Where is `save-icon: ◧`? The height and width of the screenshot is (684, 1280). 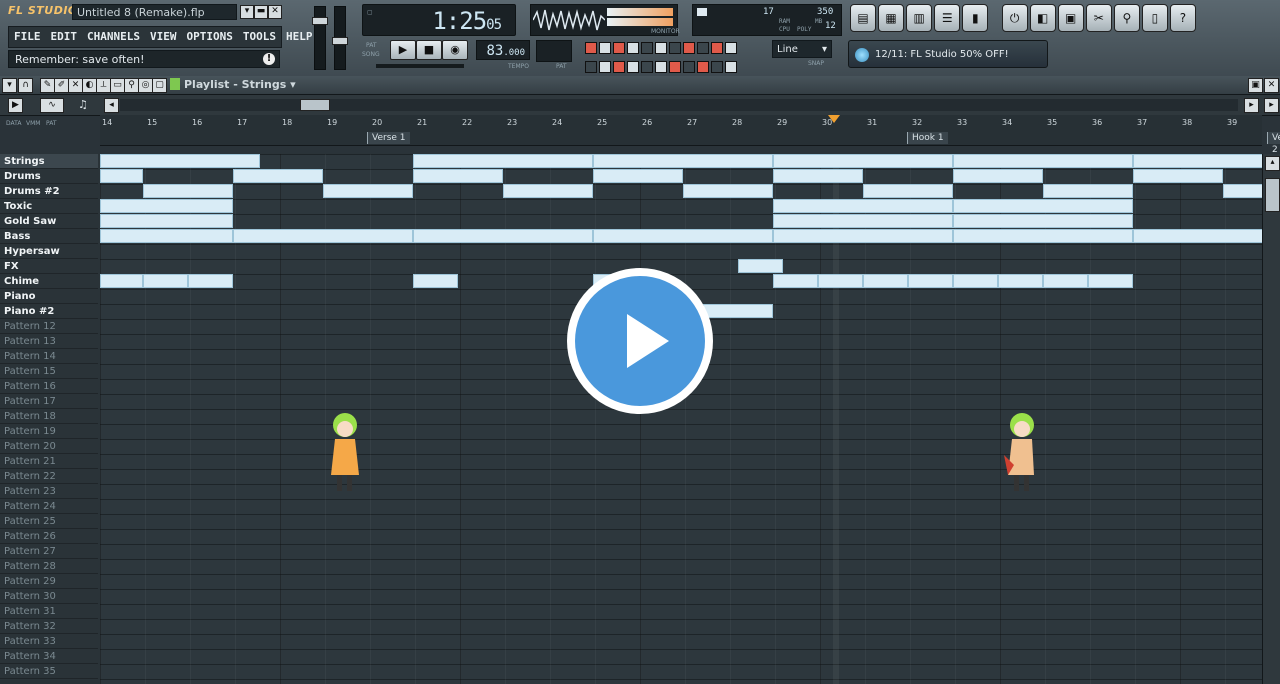
save-icon: ◧ is located at coordinates (1042, 18).